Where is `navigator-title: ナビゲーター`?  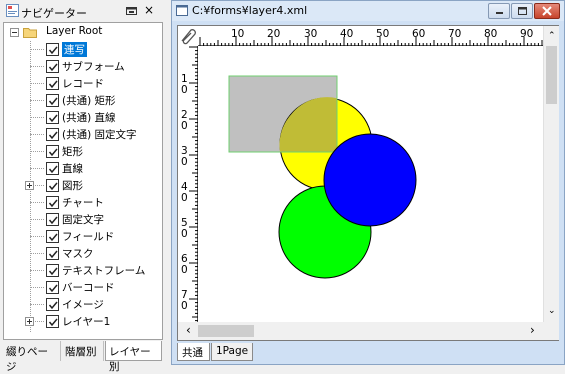 navigator-title: ナビゲーター is located at coordinates (54, 13).